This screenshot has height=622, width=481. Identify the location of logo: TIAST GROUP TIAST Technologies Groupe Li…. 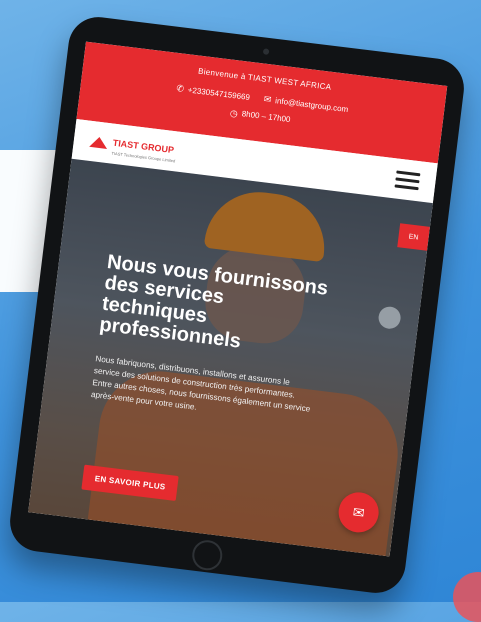
(133, 146).